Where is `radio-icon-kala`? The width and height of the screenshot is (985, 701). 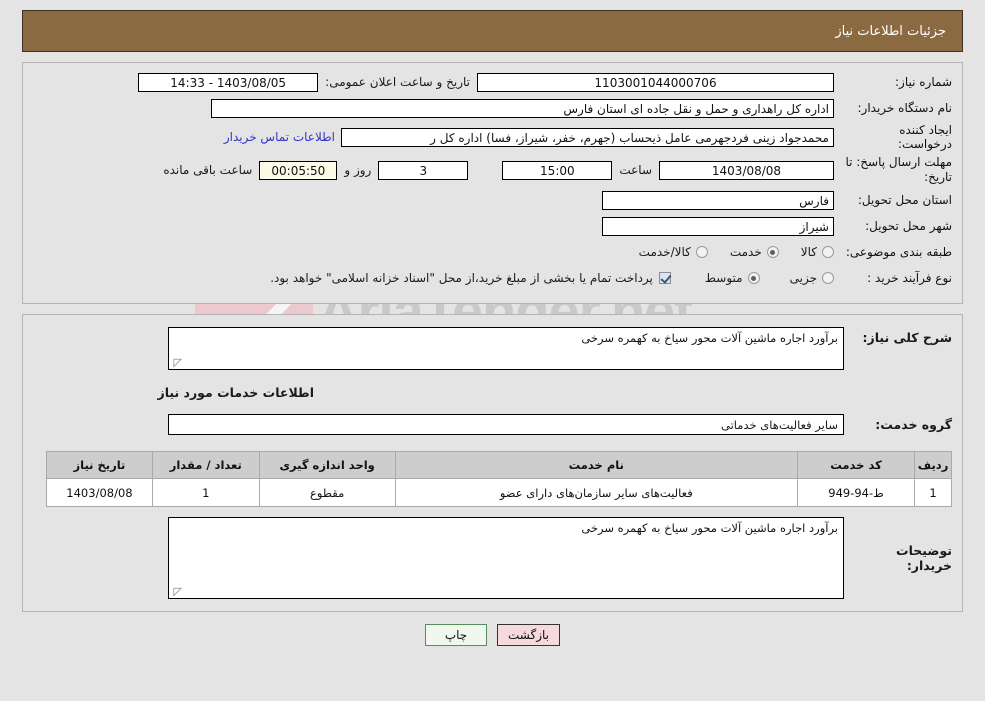 radio-icon-kala is located at coordinates (828, 252).